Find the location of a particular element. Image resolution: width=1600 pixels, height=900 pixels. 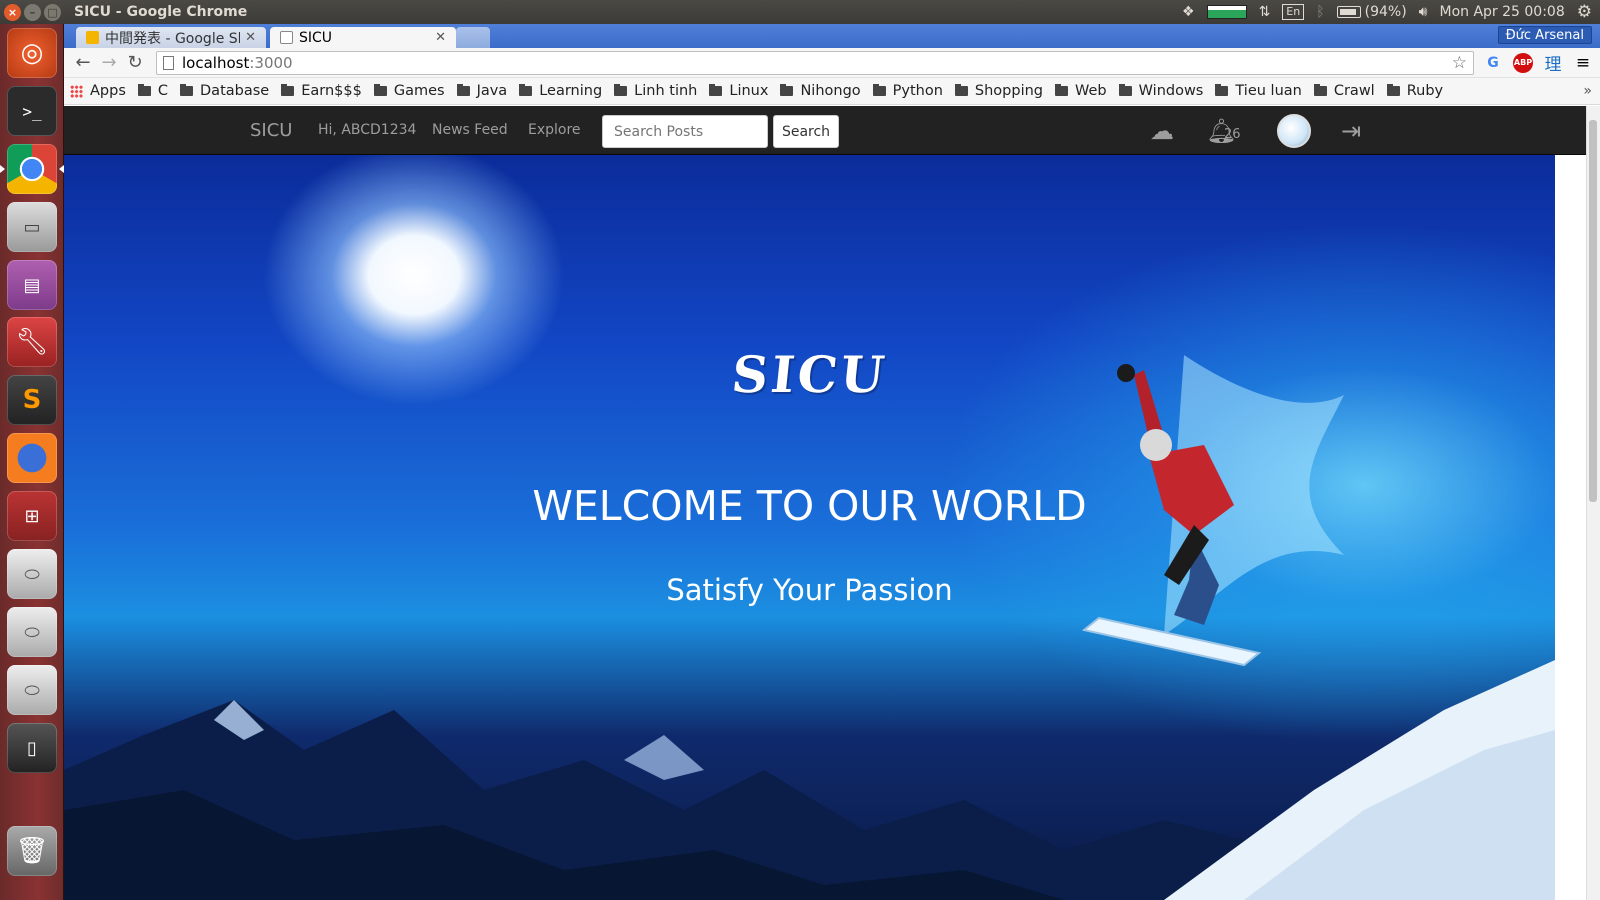

notification-count: 26 is located at coordinates (1232, 134).